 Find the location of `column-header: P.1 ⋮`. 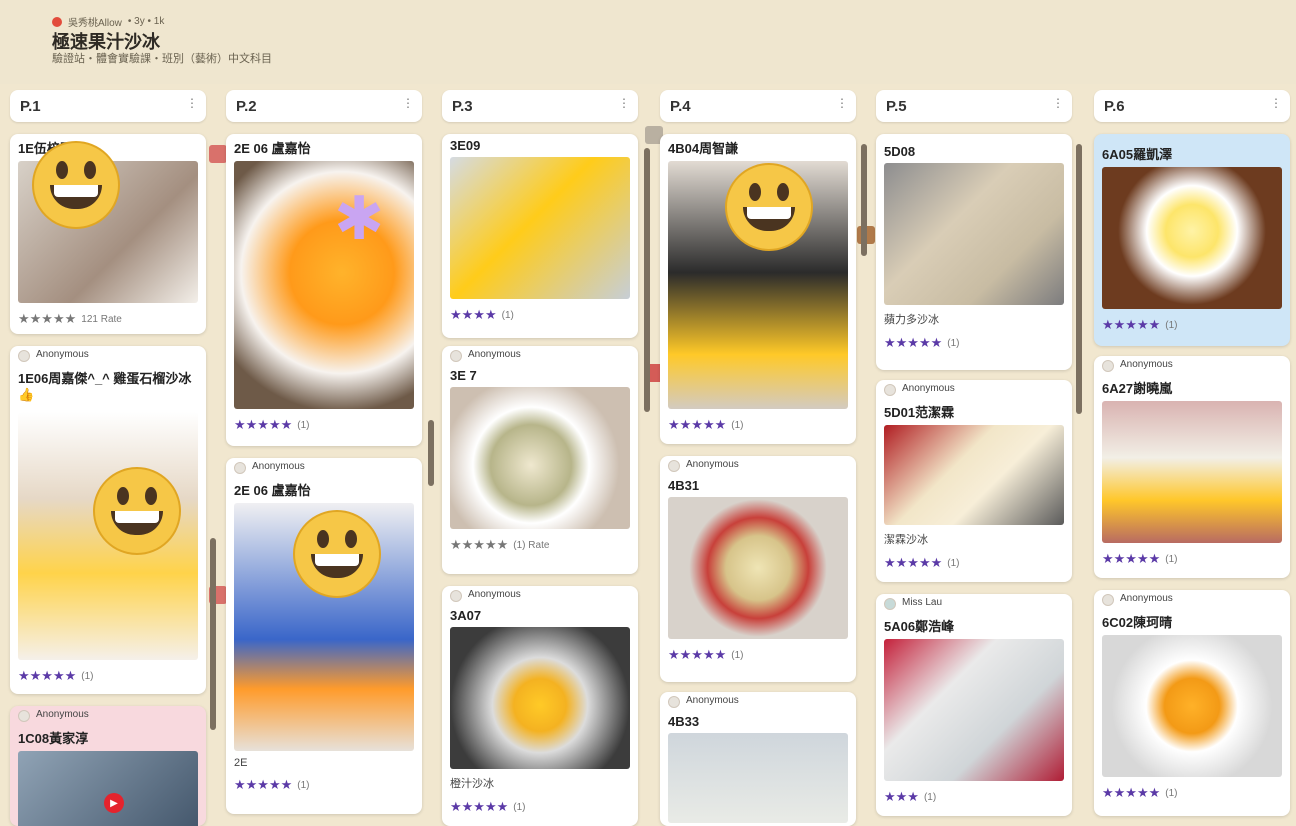

column-header: P.1 ⋮ is located at coordinates (108, 106).